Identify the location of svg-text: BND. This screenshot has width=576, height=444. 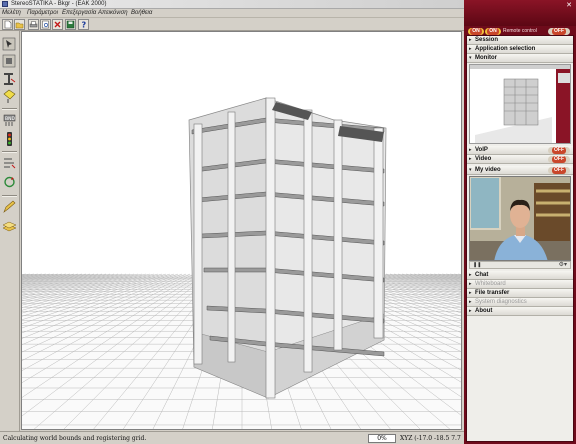
(10, 119).